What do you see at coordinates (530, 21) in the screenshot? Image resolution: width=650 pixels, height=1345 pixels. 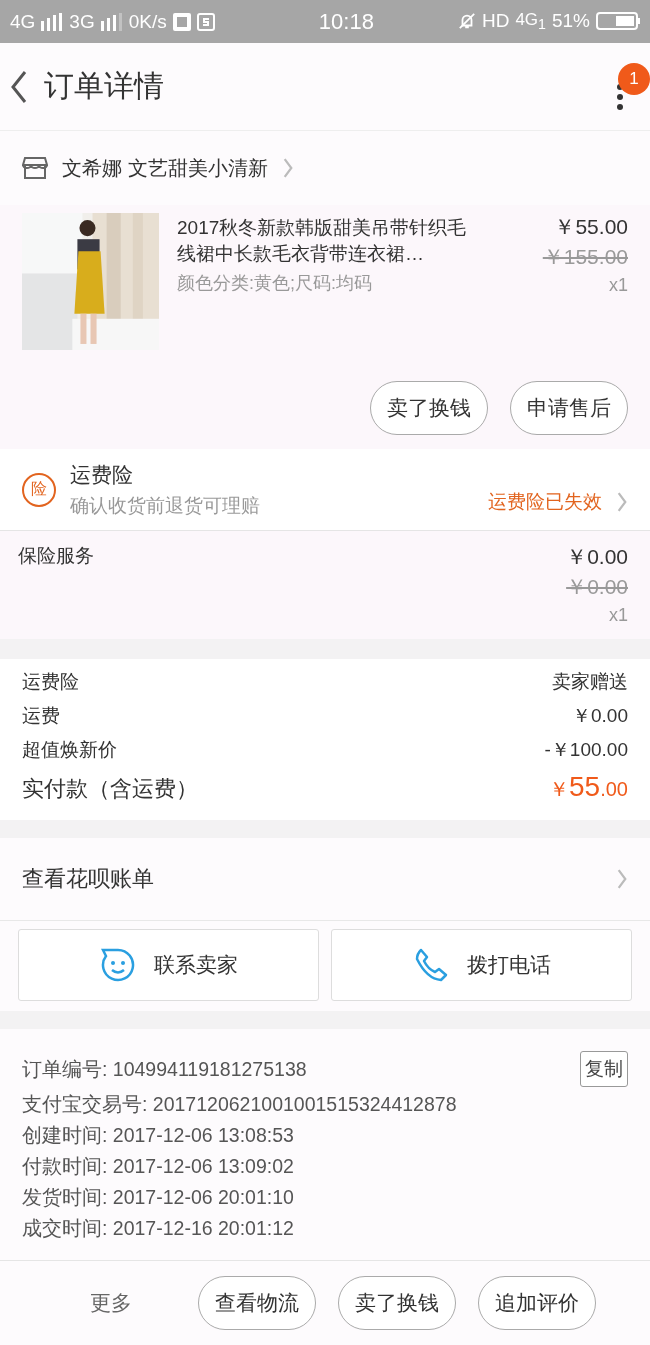 I see `network-label: 4G$_{1}$` at bounding box center [530, 21].